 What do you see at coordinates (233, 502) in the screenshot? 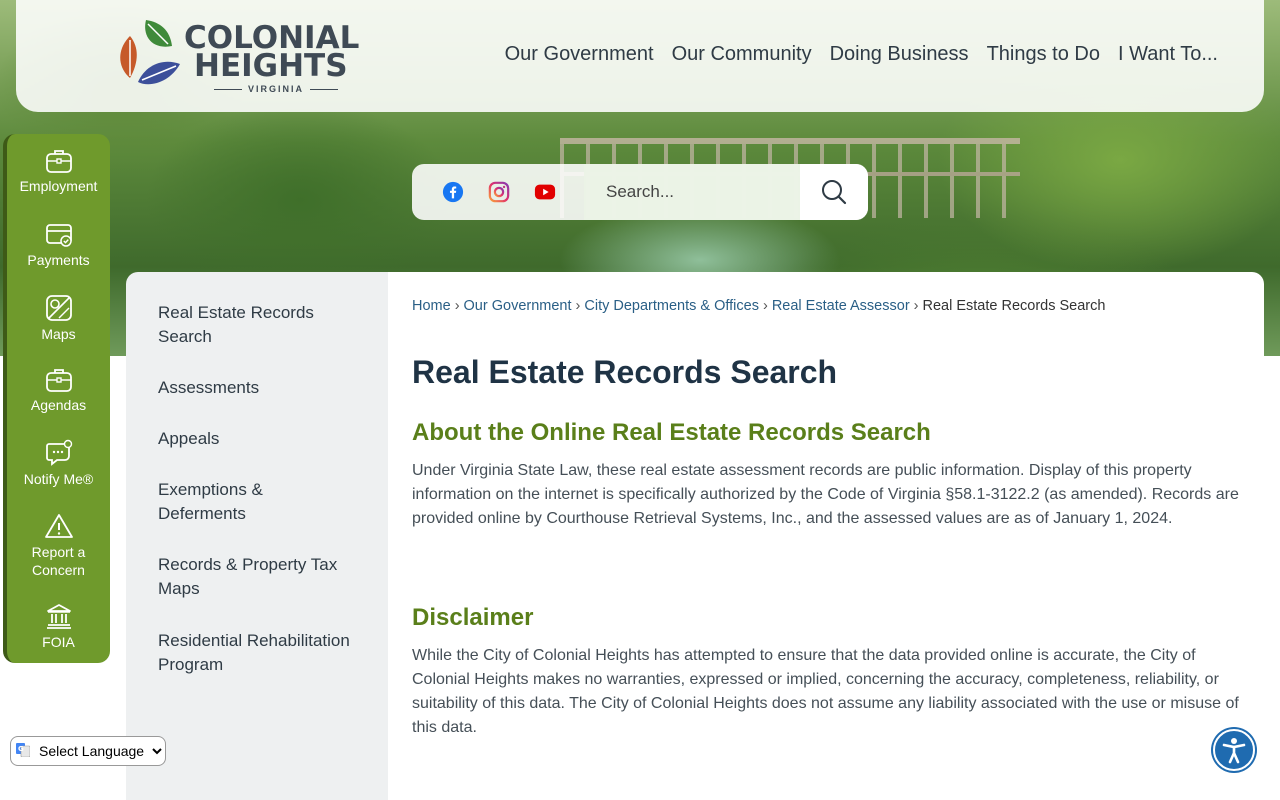
I see `sidebar-item-exemptions-deferments: Exemptions & Deferments` at bounding box center [233, 502].